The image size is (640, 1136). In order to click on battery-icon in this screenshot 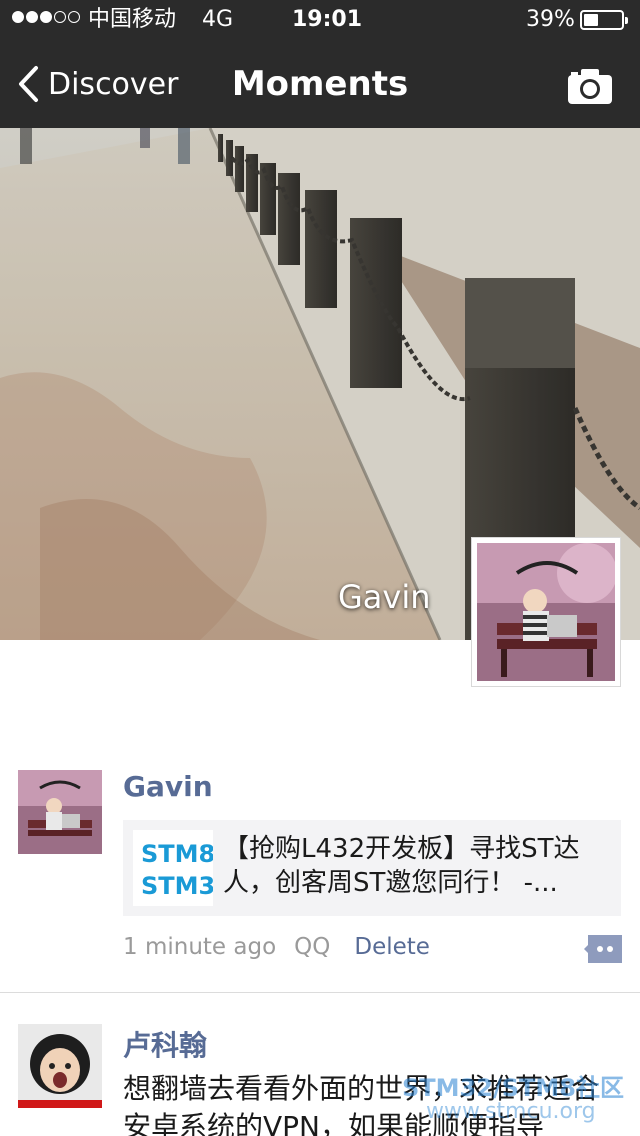, I will do `click(604, 20)`.